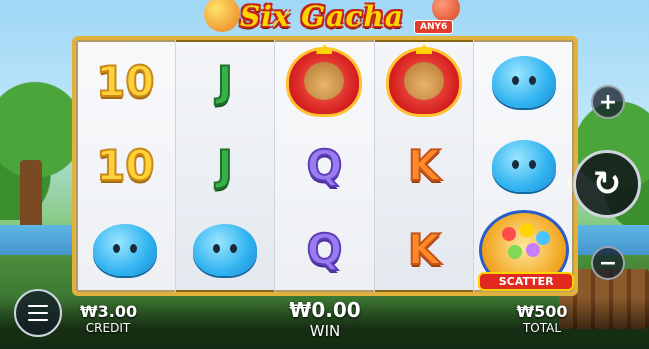 The width and height of the screenshot is (649, 349). I want to click on win-label: WIN, so click(325, 331).